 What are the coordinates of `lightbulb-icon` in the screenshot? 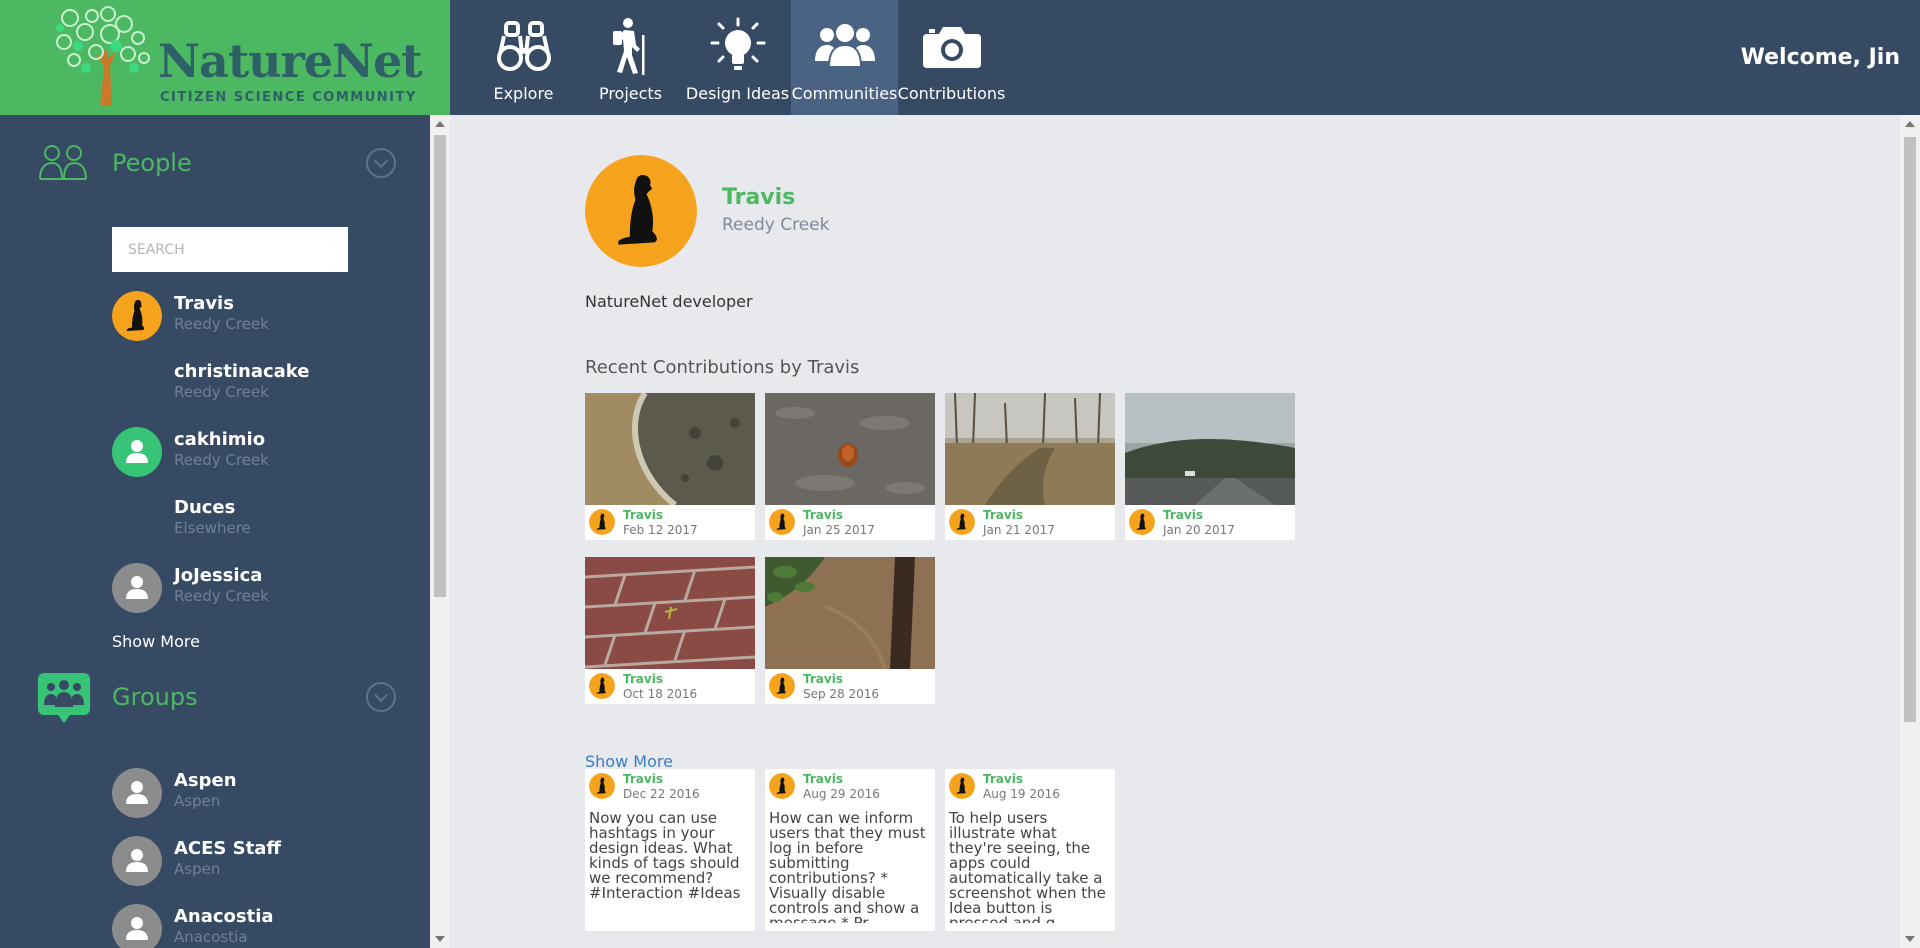 It's located at (738, 46).